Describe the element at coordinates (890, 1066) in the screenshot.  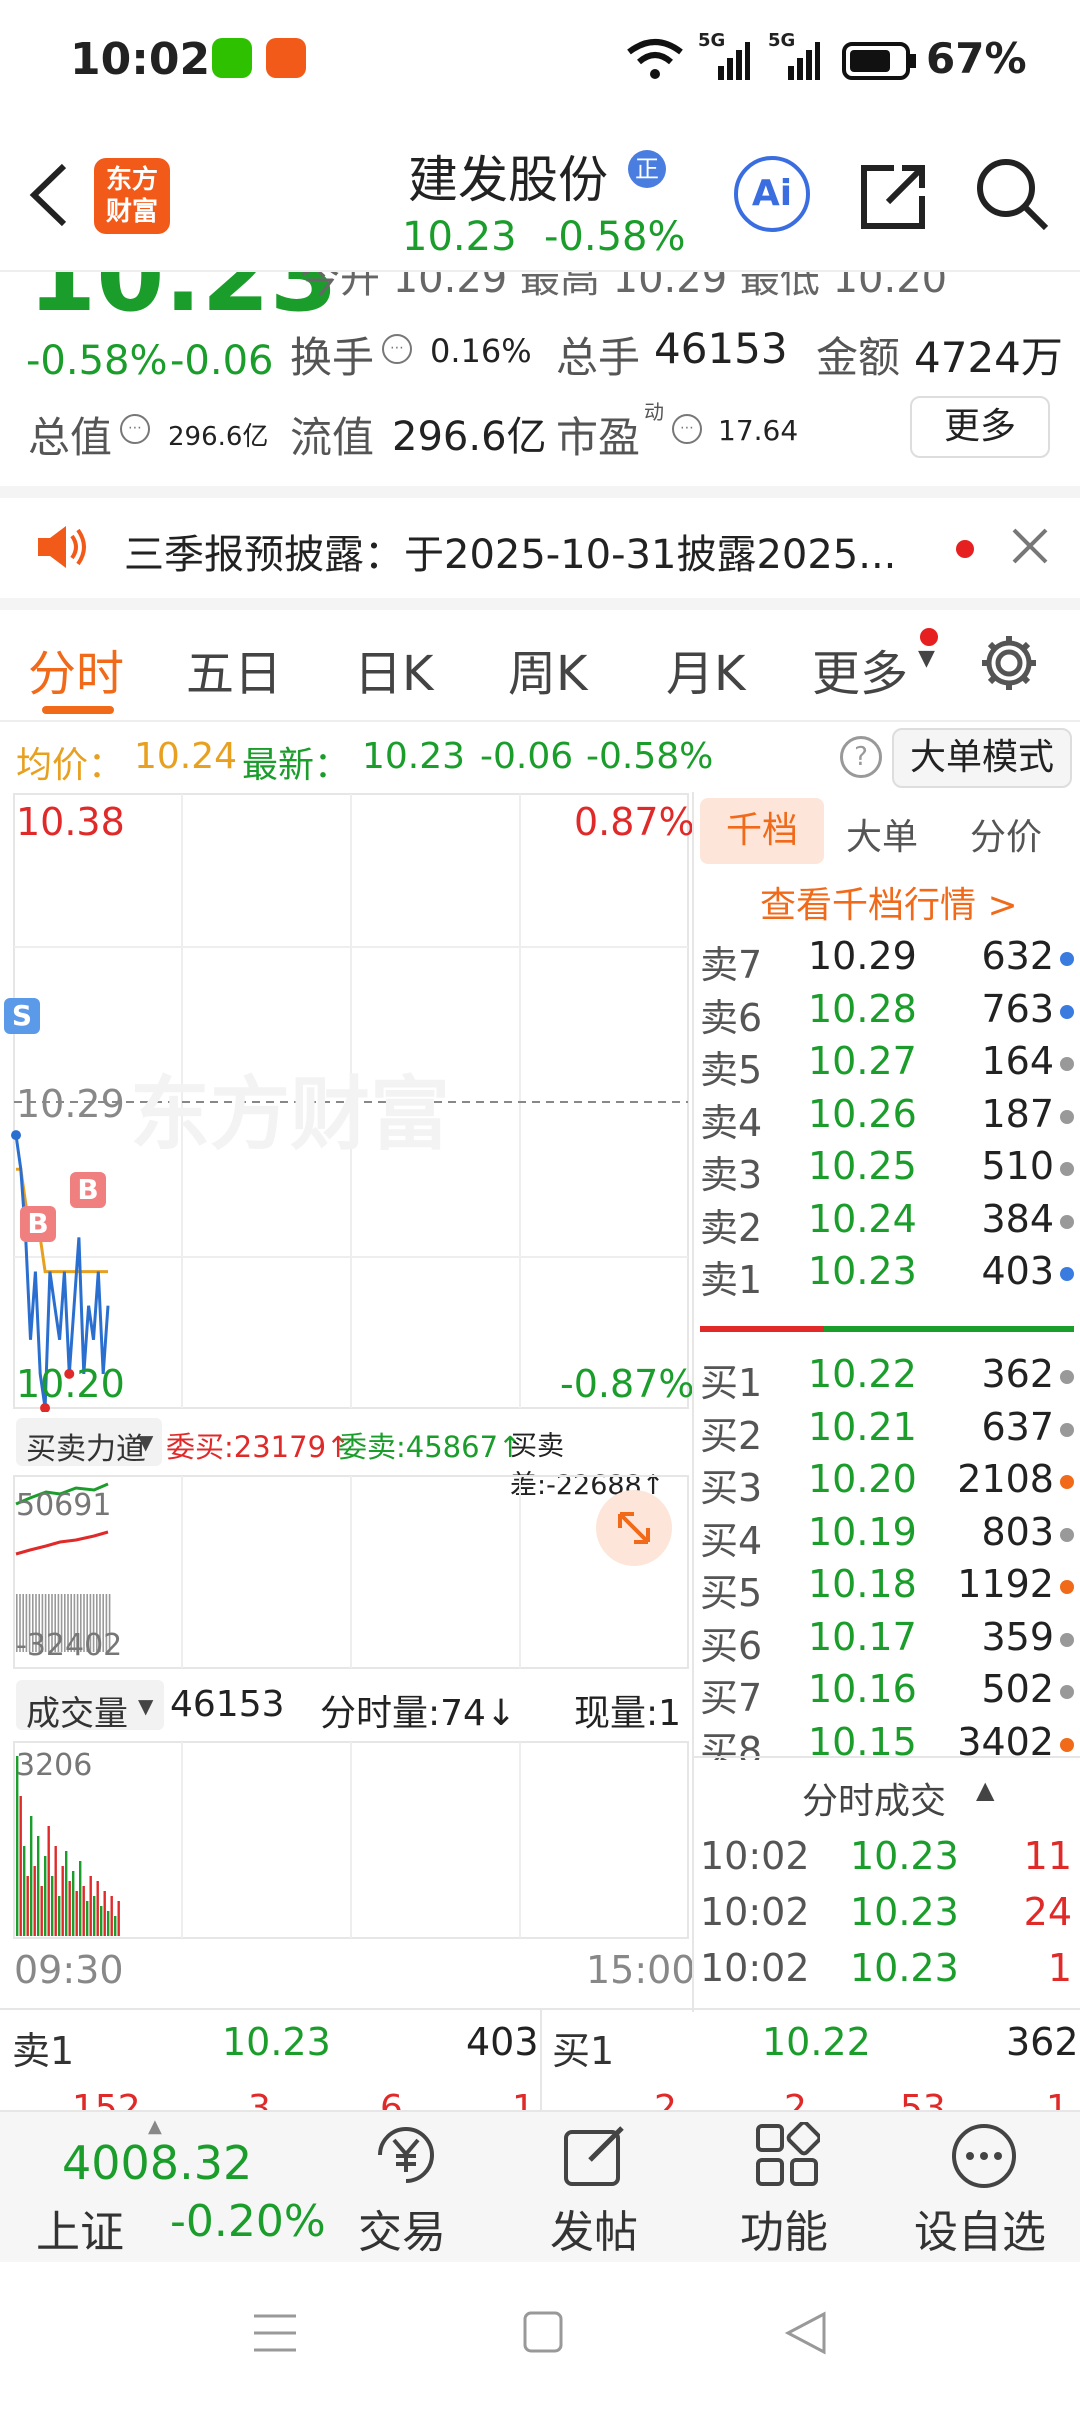
I see `sell-order-row: 卖5 10.27 164` at that location.